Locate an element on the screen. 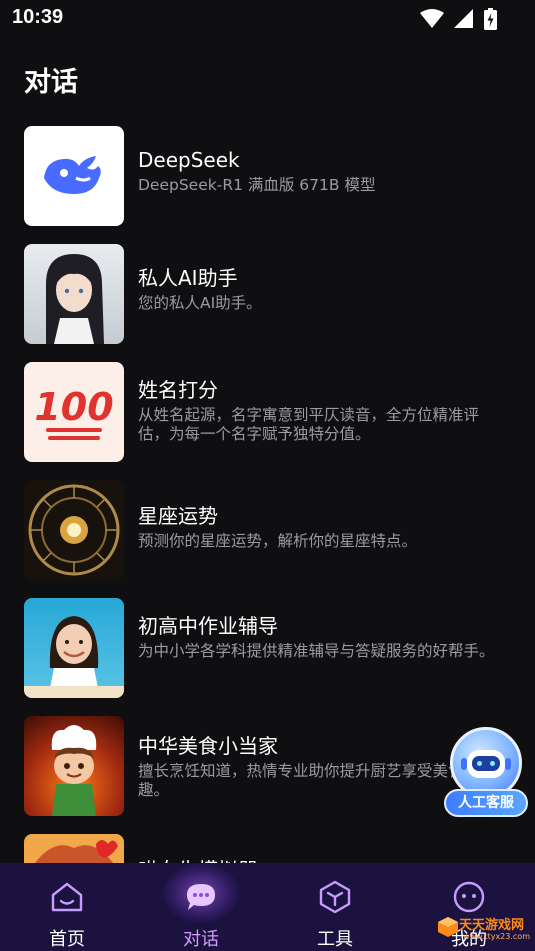 The width and height of the screenshot is (535, 951). list-item-girlfriend-simulator: 哄女生模拟器 is located at coordinates (269, 849).